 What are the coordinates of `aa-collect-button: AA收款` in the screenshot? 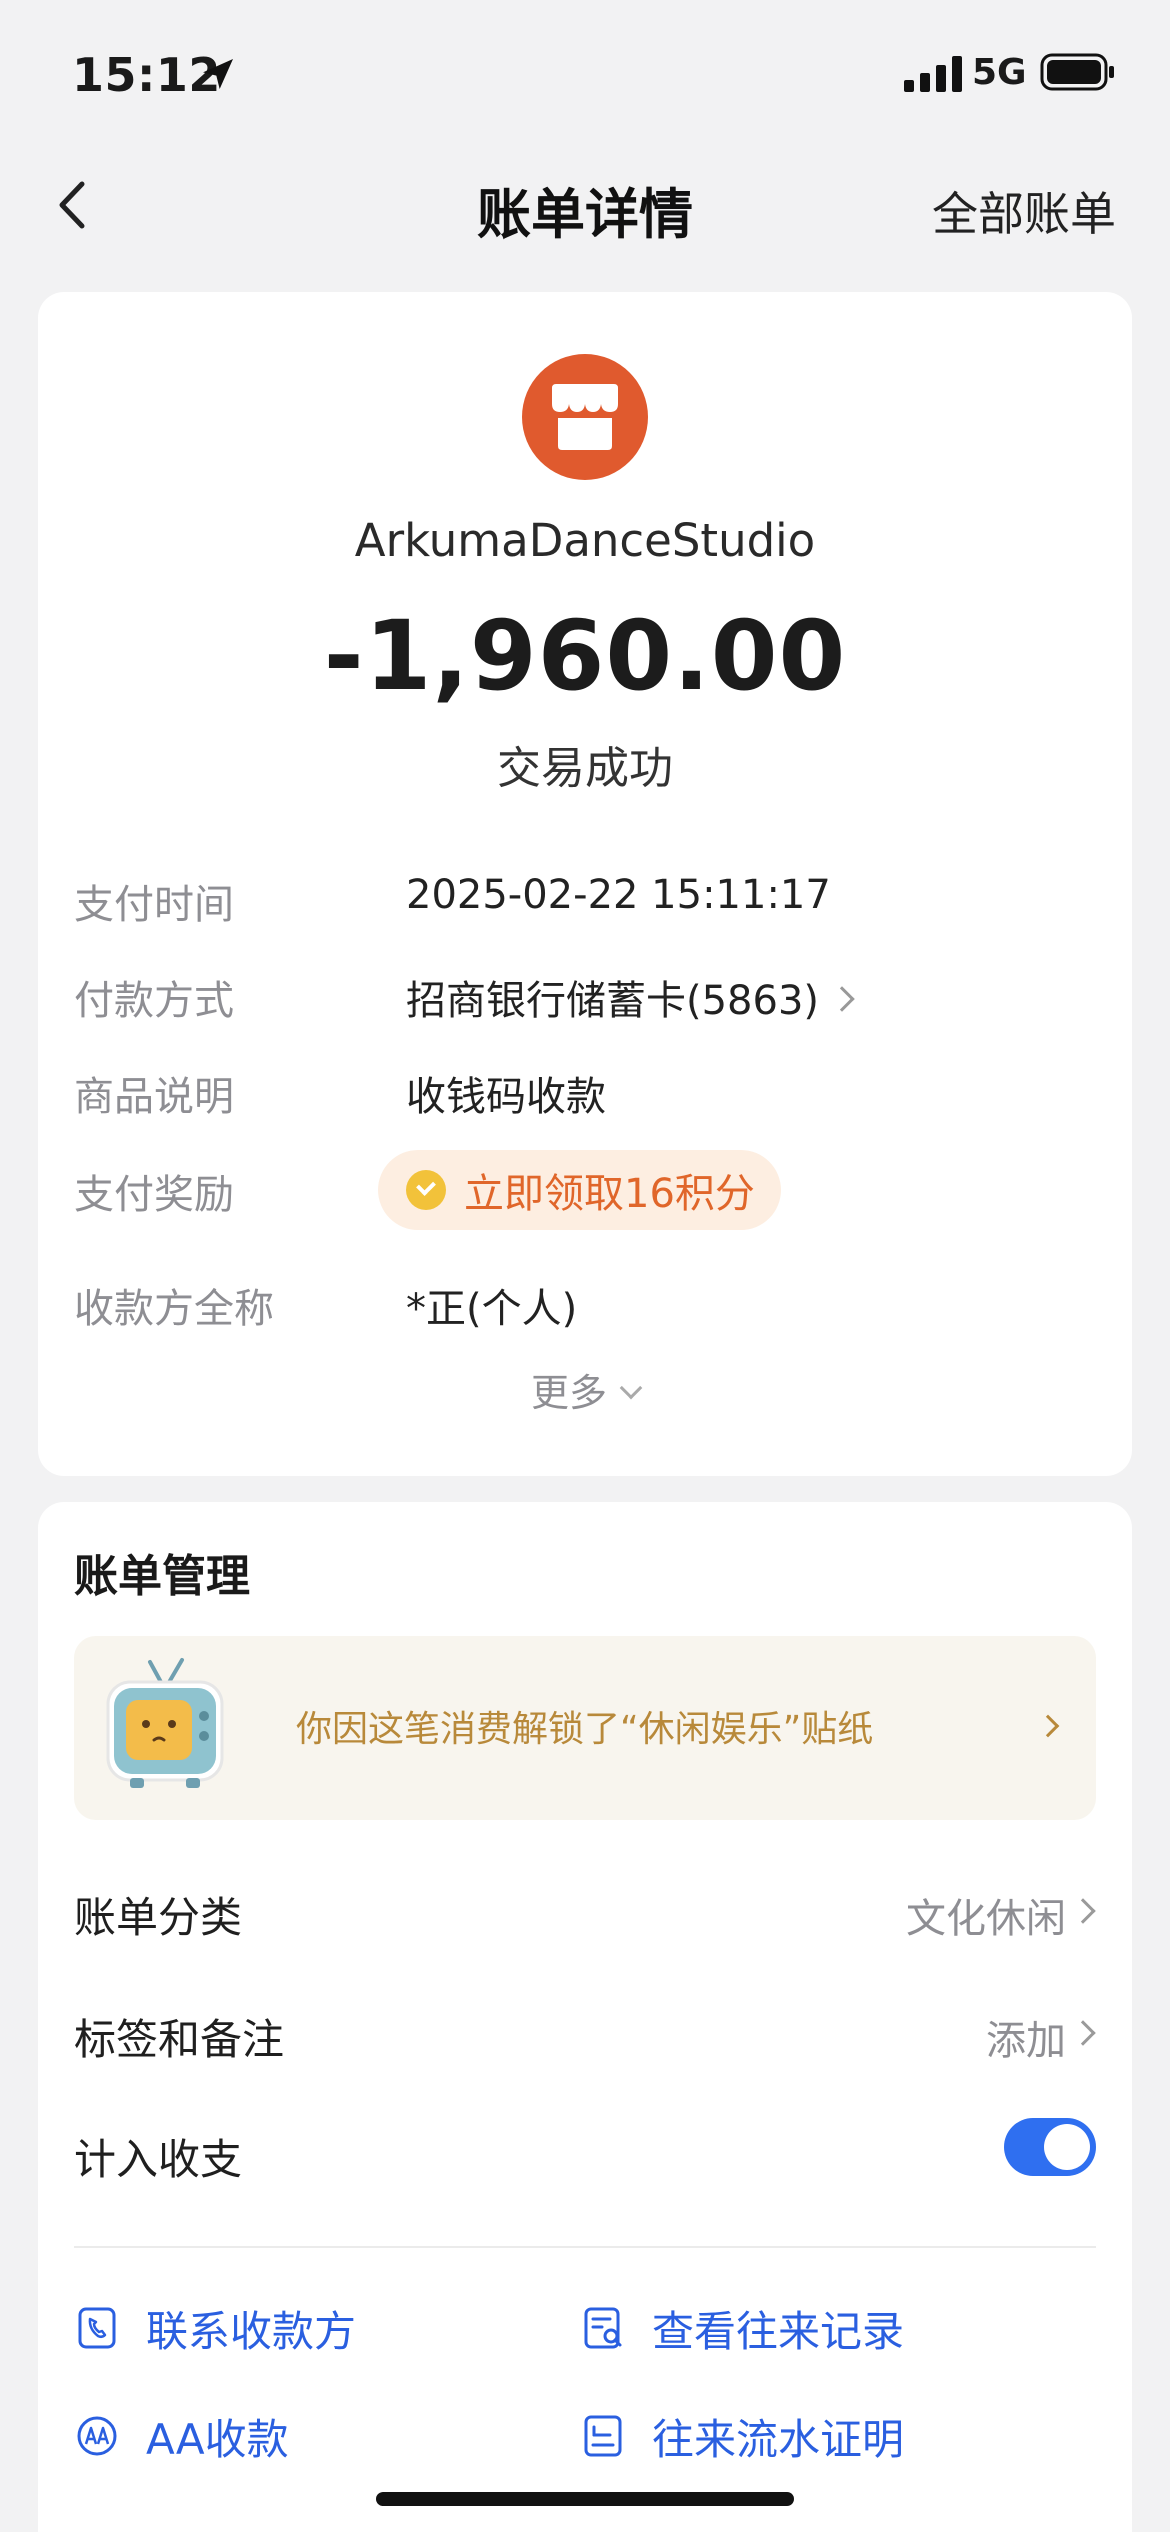 It's located at (181, 2436).